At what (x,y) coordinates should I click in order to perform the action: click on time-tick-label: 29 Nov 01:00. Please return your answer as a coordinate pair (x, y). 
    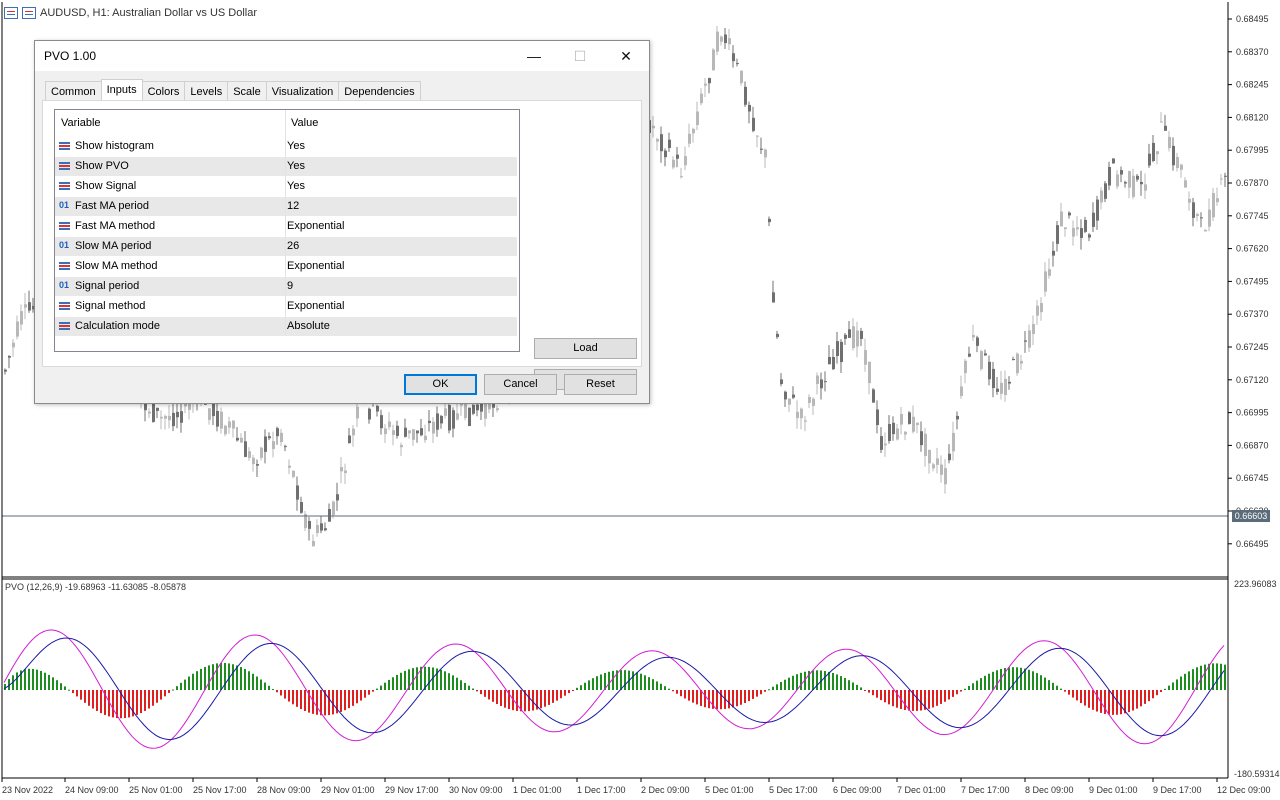
    Looking at the image, I should click on (348, 790).